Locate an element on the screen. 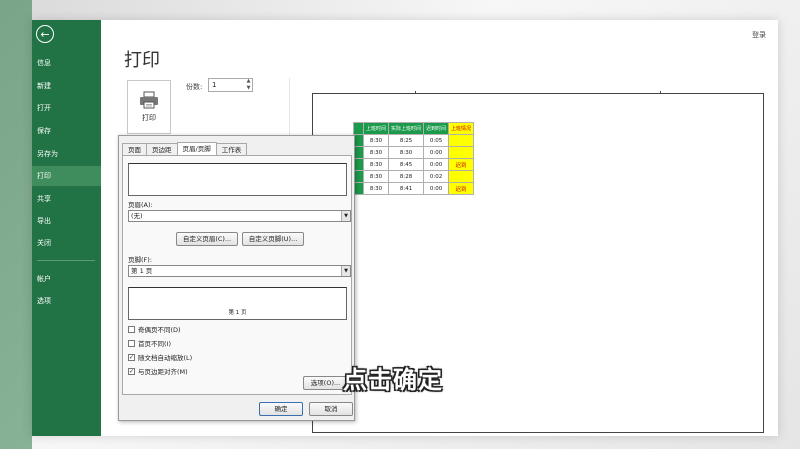 The height and width of the screenshot is (449, 800). nav-new: 新建 is located at coordinates (66, 86).